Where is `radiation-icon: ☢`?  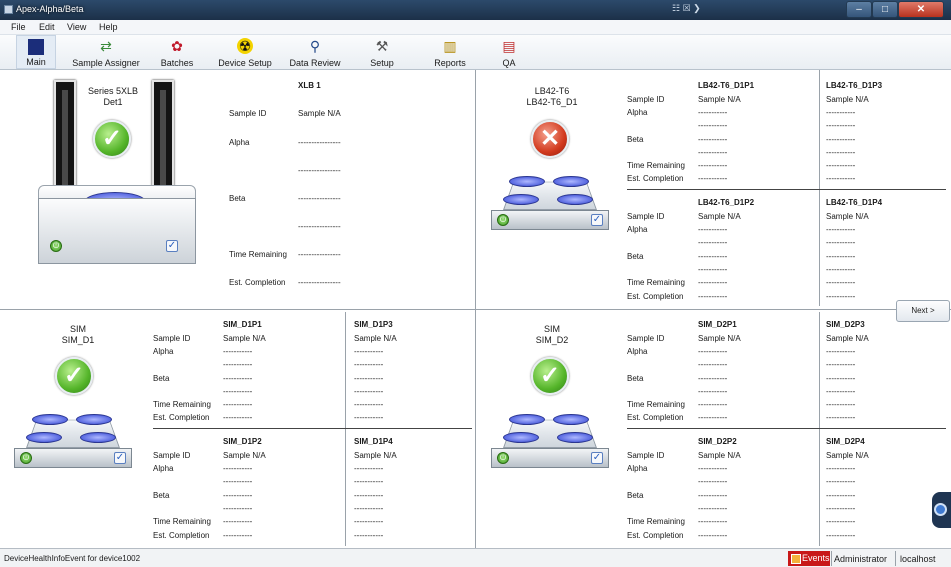
radiation-icon: ☢ is located at coordinates (245, 46).